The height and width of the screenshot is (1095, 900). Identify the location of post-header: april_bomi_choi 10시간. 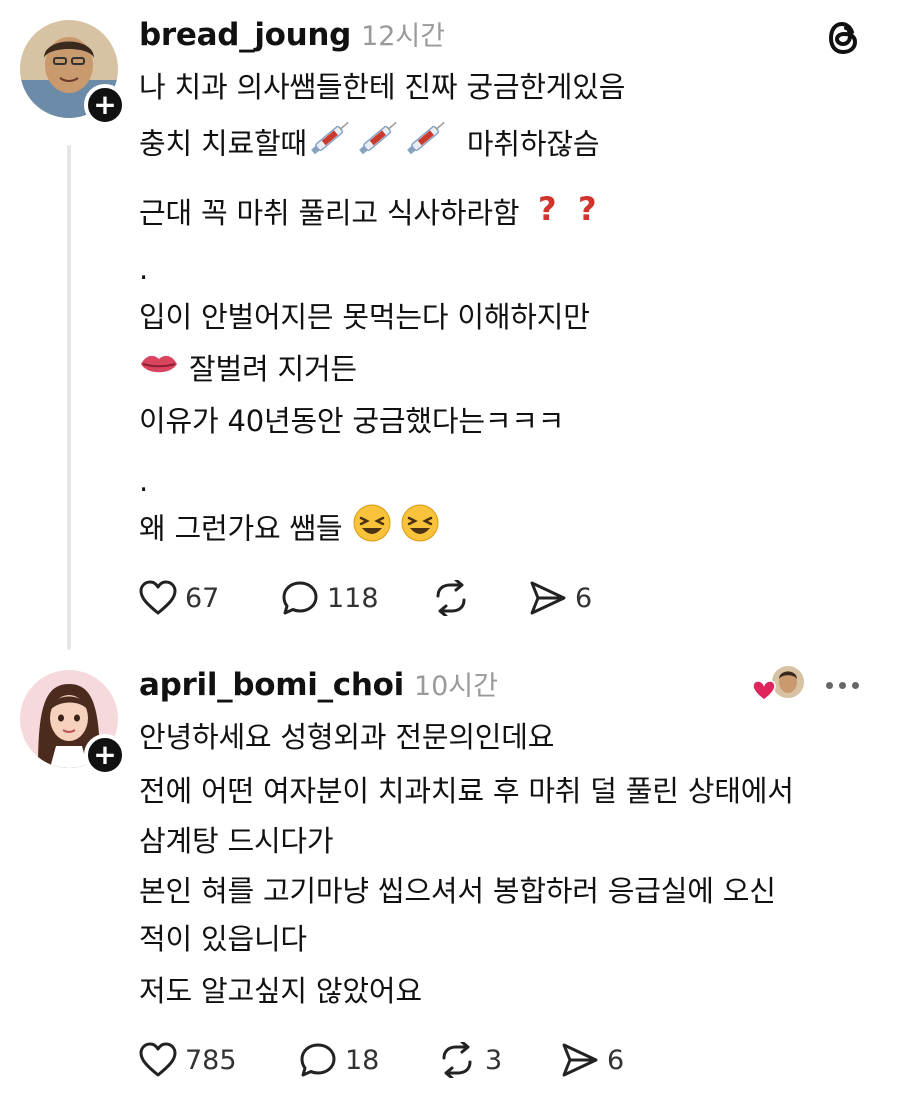
(318, 686).